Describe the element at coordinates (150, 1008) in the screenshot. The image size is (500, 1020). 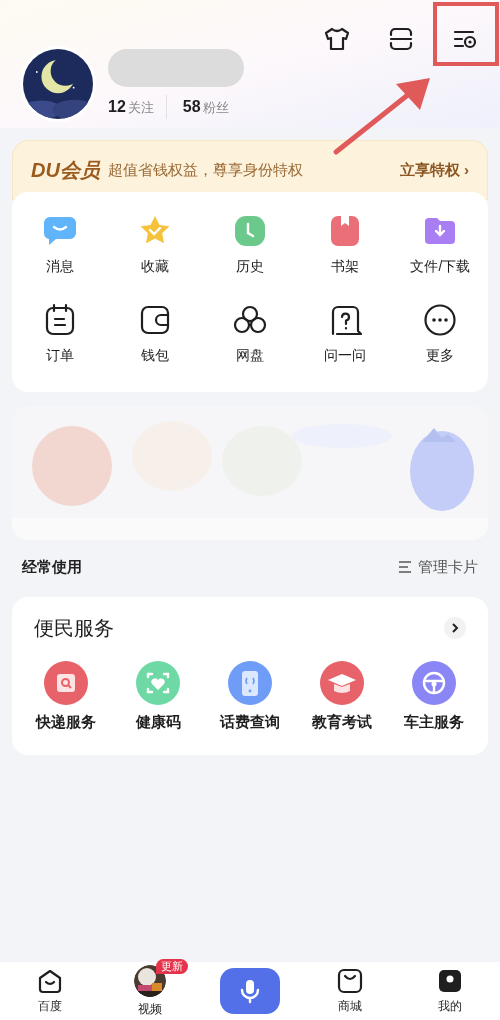
I see `tab-label: 视频` at that location.